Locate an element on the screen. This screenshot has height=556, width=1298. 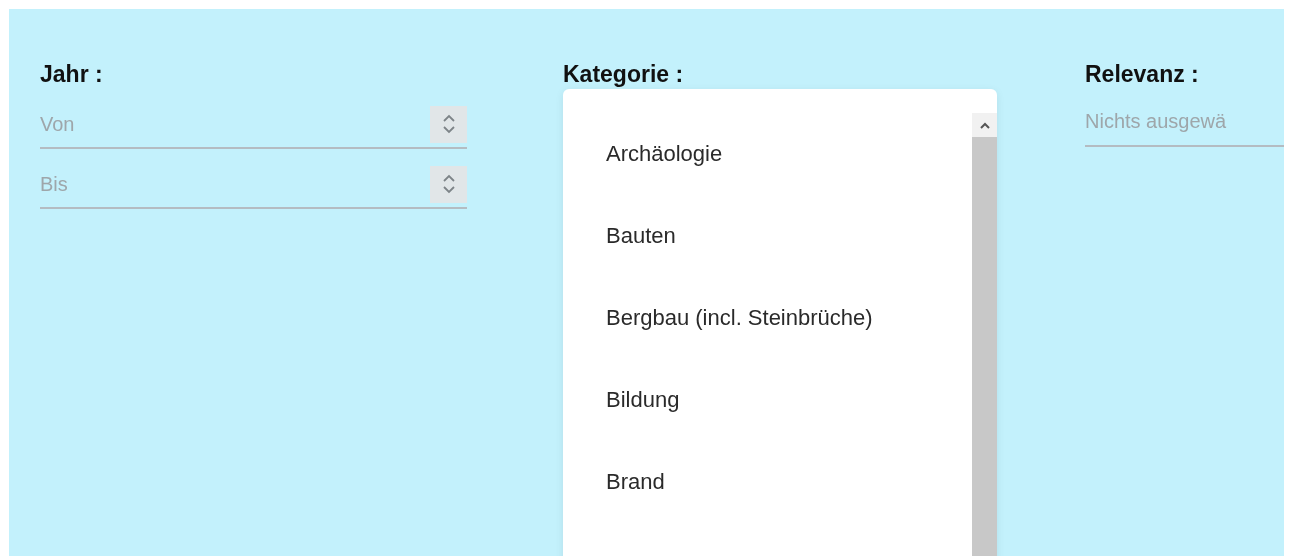
number-input: Von is located at coordinates (235, 124).